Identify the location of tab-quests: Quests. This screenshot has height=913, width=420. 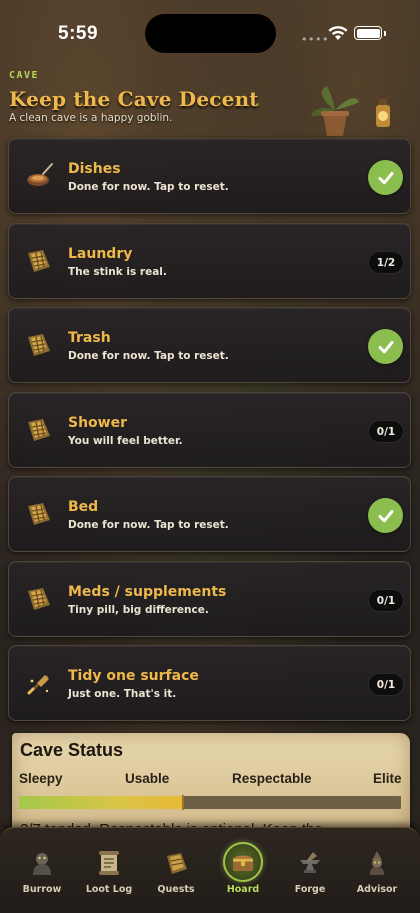
(176, 871).